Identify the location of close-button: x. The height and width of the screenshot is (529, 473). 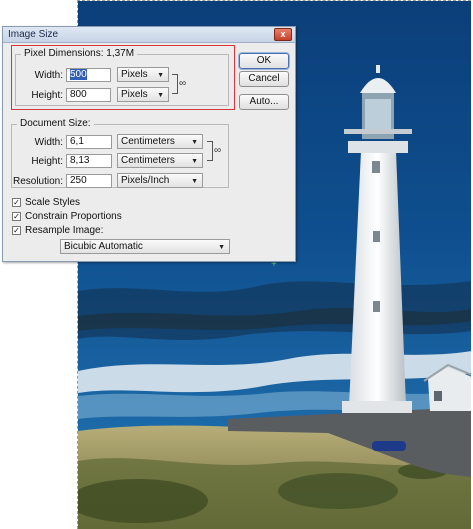
(283, 34).